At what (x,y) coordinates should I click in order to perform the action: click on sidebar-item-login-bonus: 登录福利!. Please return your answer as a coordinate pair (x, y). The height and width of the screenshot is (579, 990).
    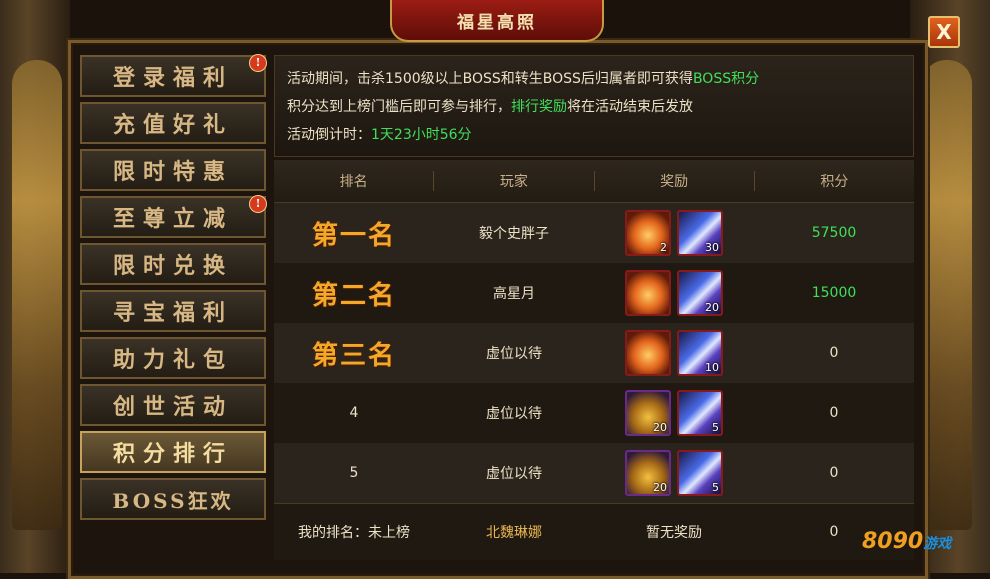
    Looking at the image, I should click on (173, 75).